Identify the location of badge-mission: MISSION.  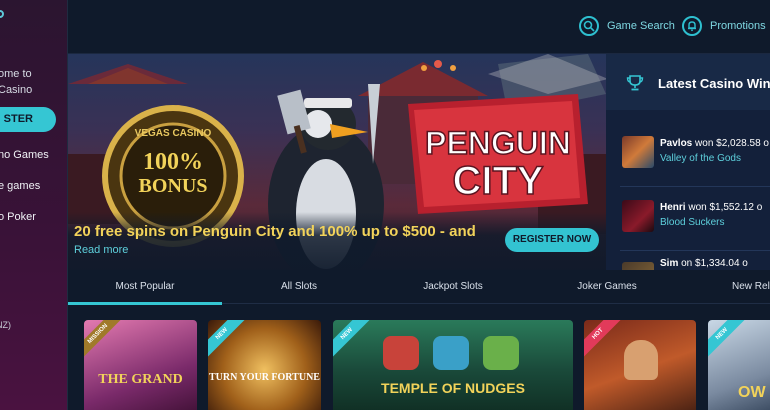
(104, 340).